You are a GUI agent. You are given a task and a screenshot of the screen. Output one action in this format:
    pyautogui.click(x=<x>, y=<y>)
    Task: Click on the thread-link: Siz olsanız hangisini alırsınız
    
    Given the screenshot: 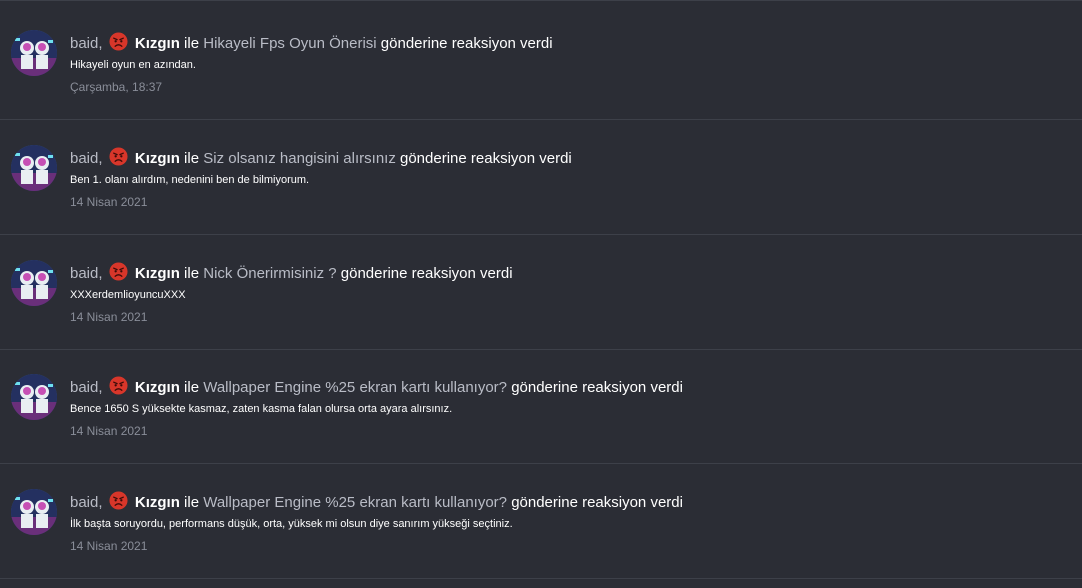 What is the action you would take?
    pyautogui.click(x=299, y=158)
    